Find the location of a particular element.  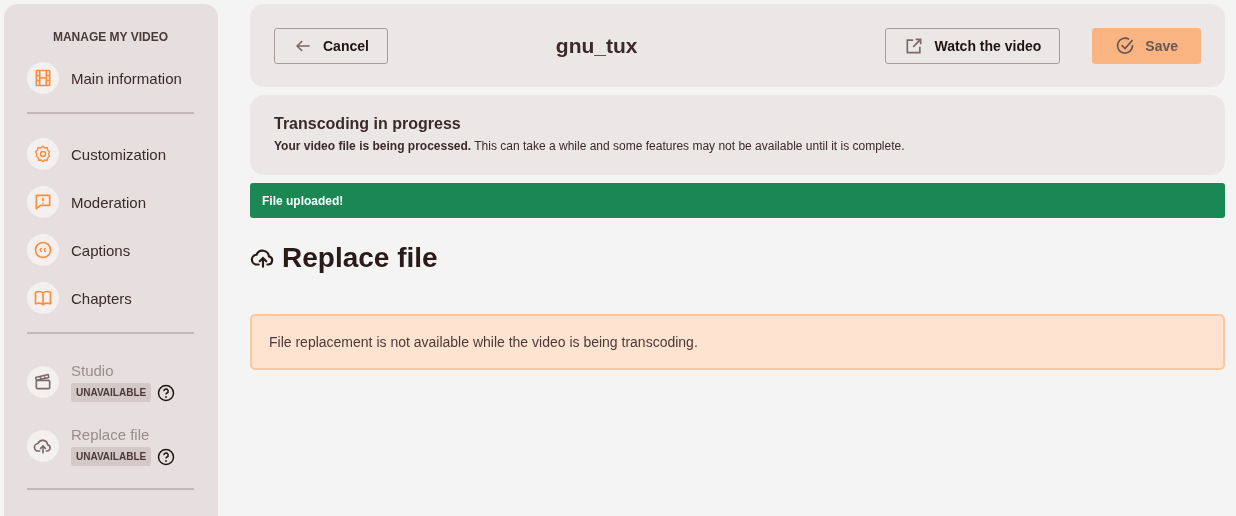

clapperboard-icon is located at coordinates (43, 382).